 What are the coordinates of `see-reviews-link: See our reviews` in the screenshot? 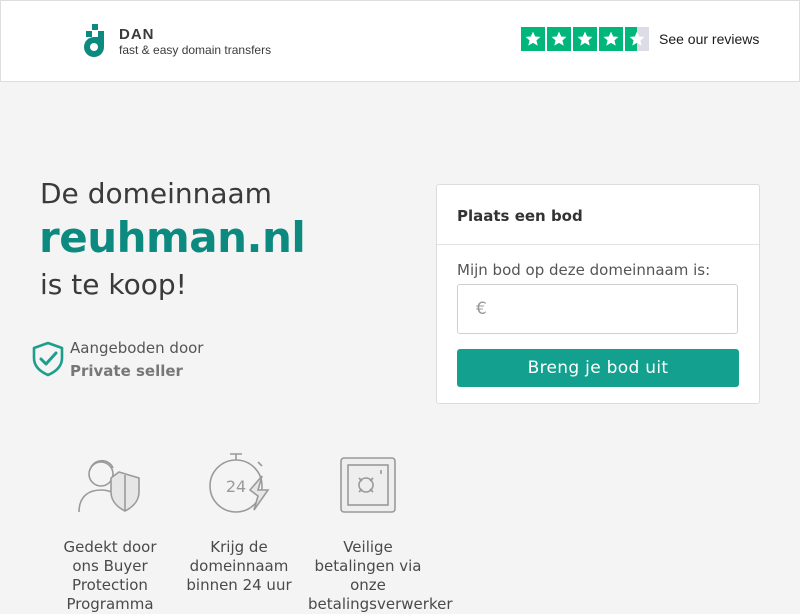 It's located at (709, 39).